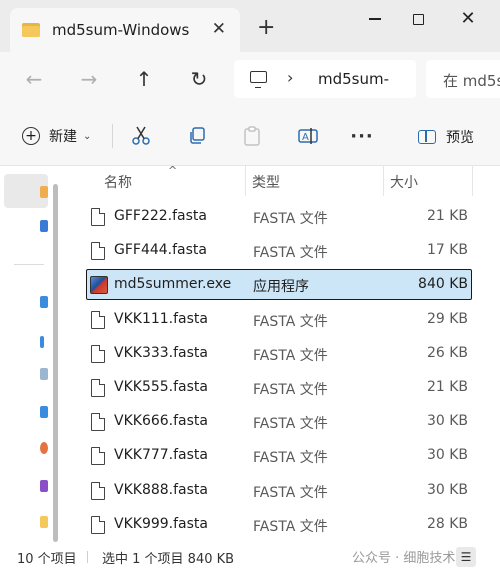 This screenshot has height=571, width=500. I want to click on watermark: 公众号 · 细胞技术, so click(404, 558).